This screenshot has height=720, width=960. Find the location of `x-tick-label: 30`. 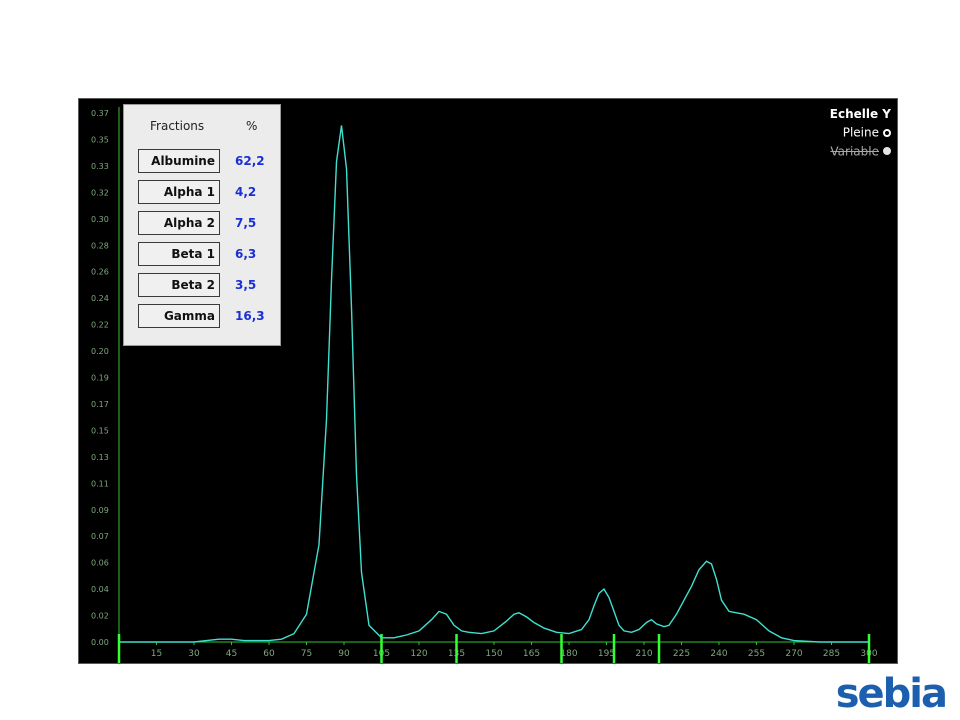

x-tick-label: 30 is located at coordinates (194, 654).